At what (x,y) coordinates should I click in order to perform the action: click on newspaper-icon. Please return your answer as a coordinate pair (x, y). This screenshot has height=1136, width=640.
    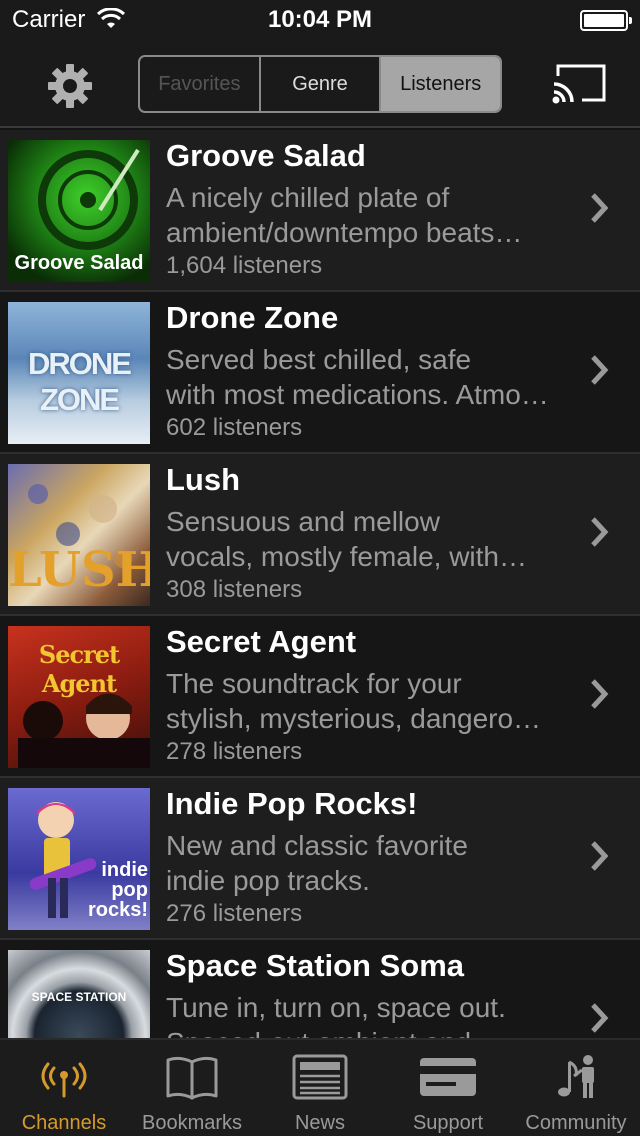
    Looking at the image, I should click on (320, 1077).